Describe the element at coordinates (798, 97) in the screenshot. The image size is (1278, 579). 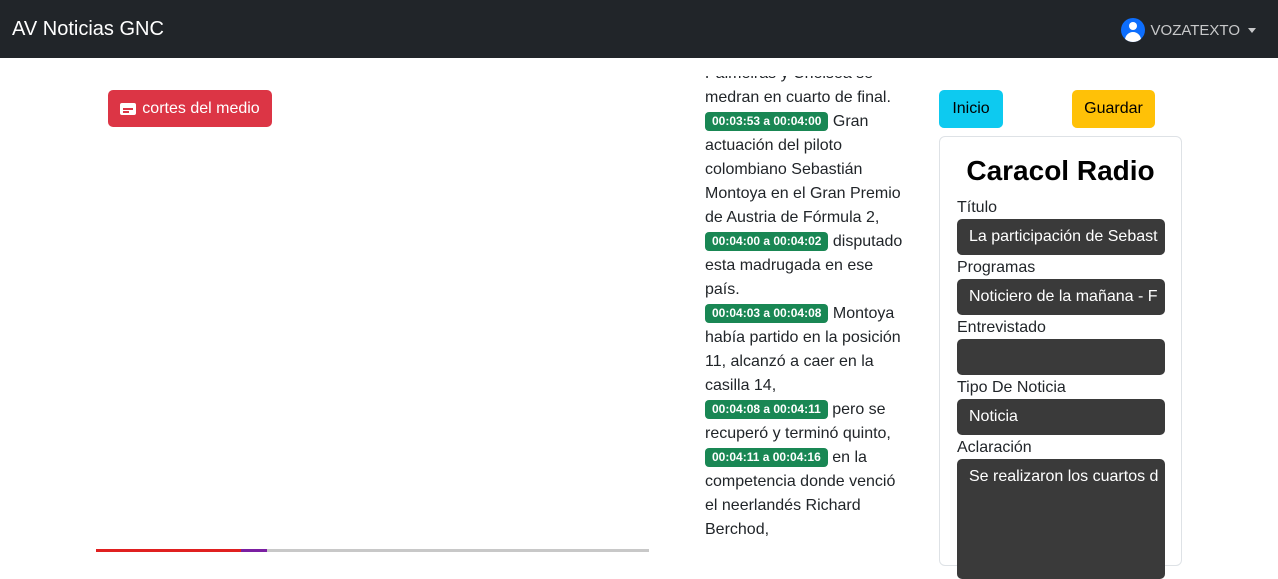
I see `transcript-lead-2: medran en cuarto de final.` at that location.